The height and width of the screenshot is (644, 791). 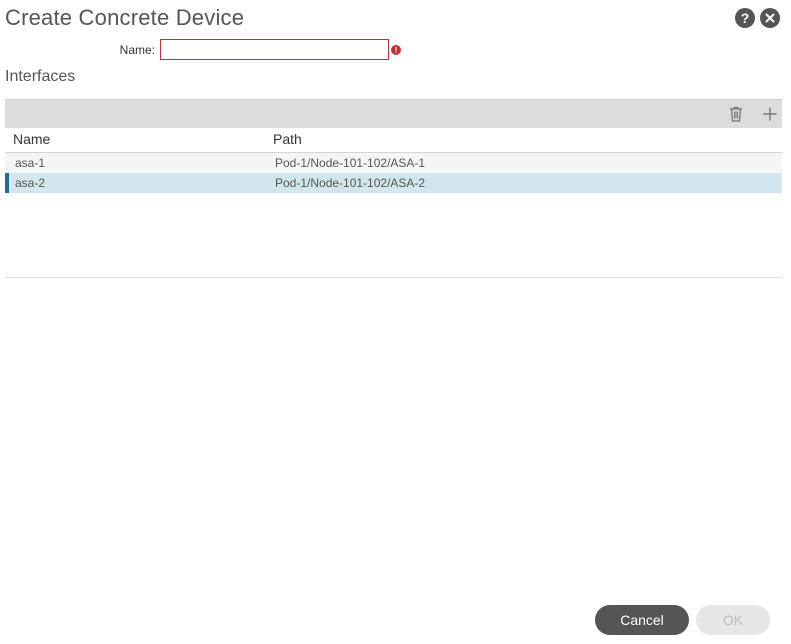 What do you see at coordinates (393, 113) in the screenshot?
I see `interfaces-toolbar` at bounding box center [393, 113].